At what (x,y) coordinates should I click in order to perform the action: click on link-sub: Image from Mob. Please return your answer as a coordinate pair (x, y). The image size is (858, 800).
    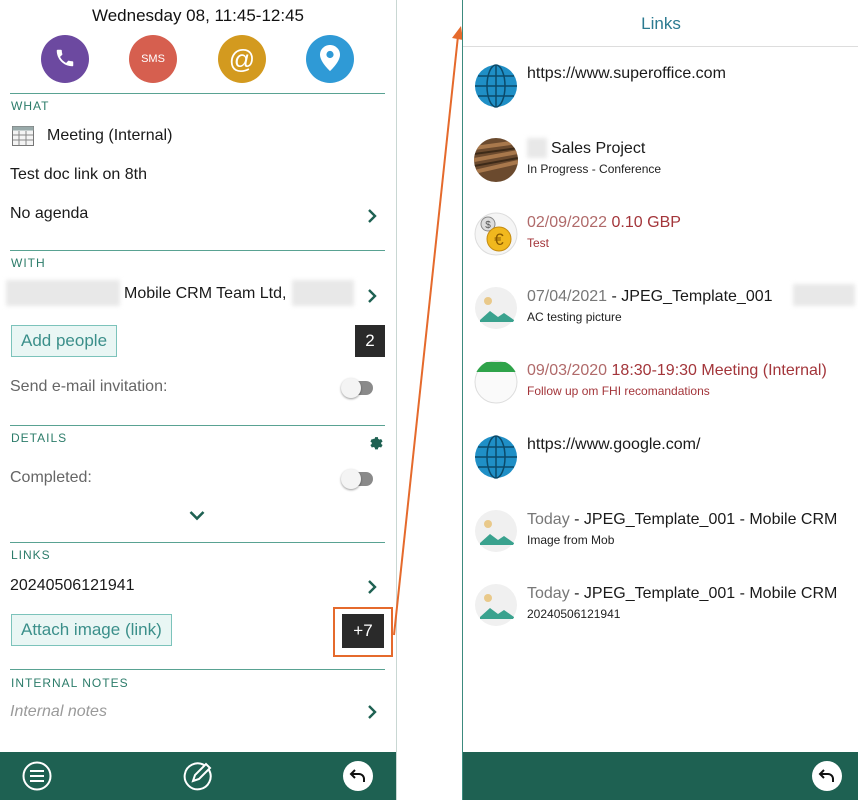
    Looking at the image, I should click on (571, 540).